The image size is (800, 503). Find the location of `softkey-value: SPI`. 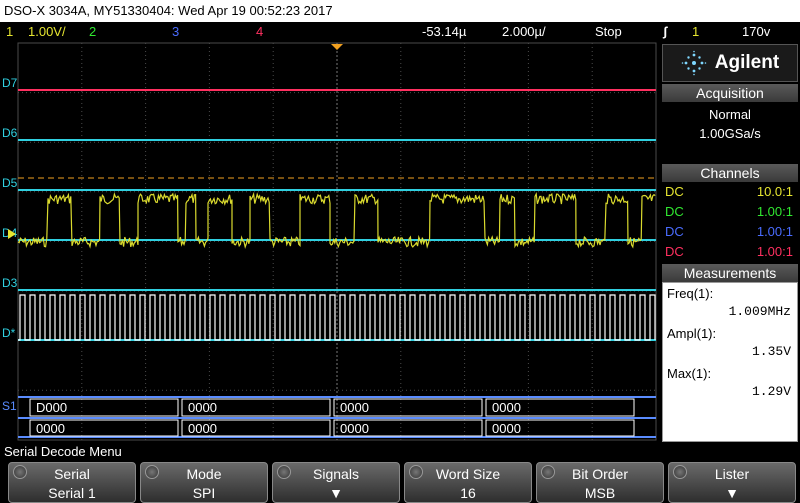

softkey-value: SPI is located at coordinates (204, 493).